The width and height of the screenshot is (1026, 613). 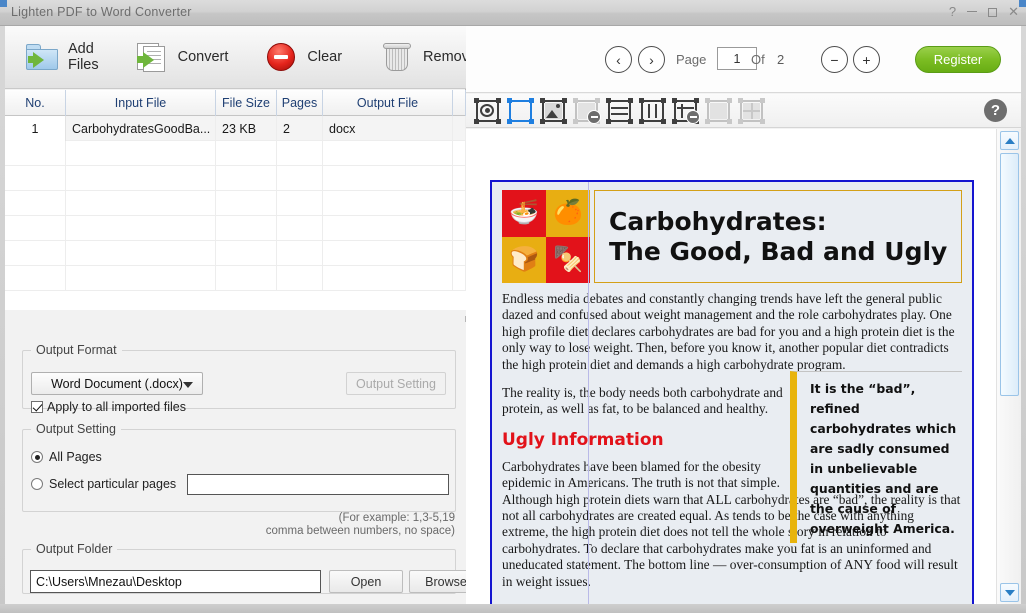 What do you see at coordinates (325, 57) in the screenshot?
I see `clear-label: Clear` at bounding box center [325, 57].